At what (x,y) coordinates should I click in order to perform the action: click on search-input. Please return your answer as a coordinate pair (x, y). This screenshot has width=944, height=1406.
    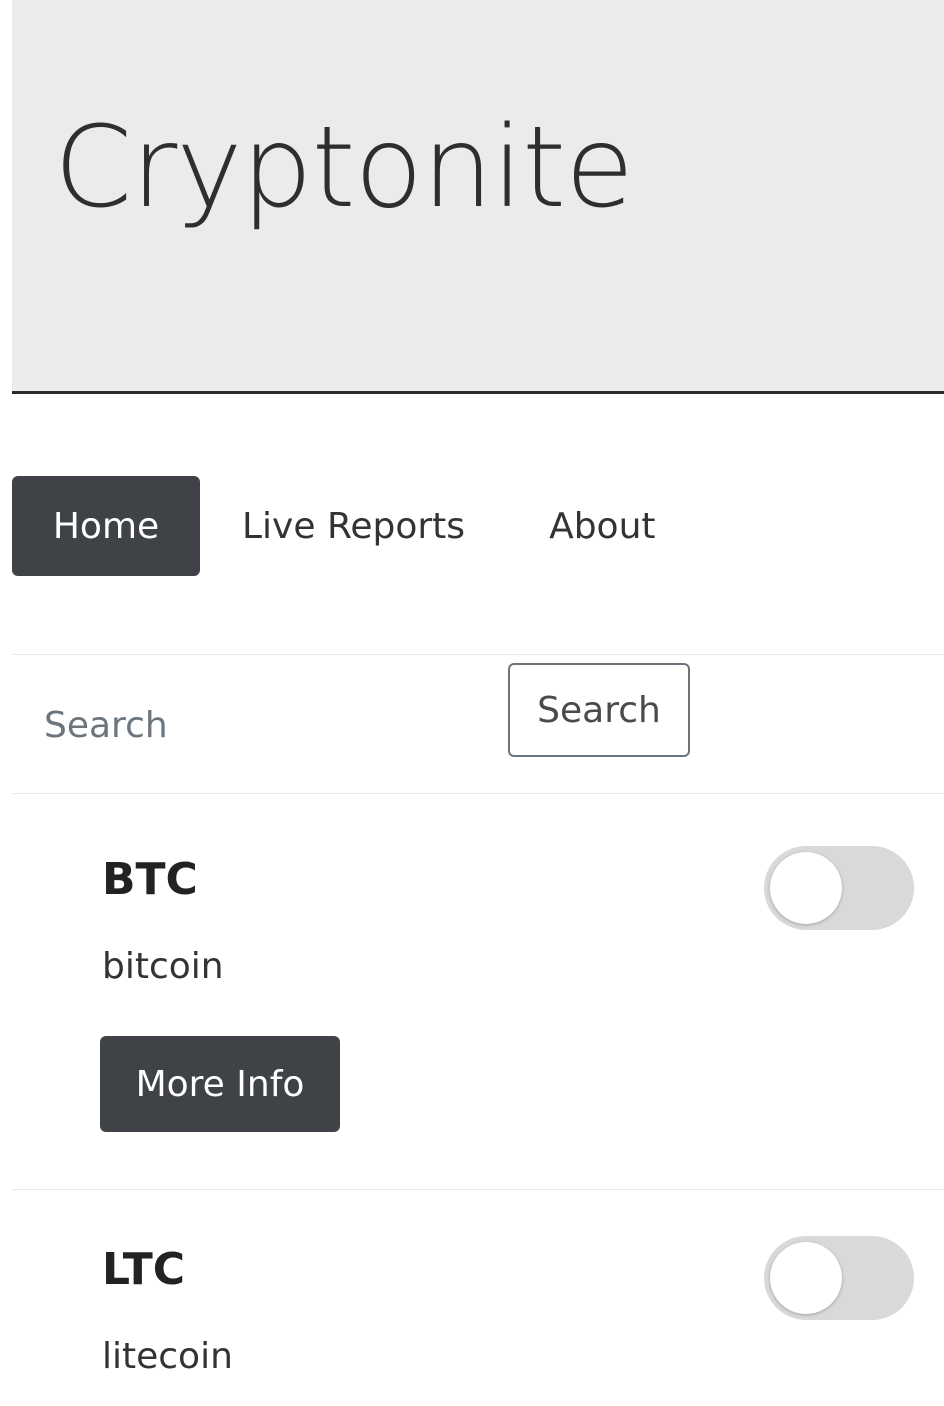
    Looking at the image, I should click on (260, 725).